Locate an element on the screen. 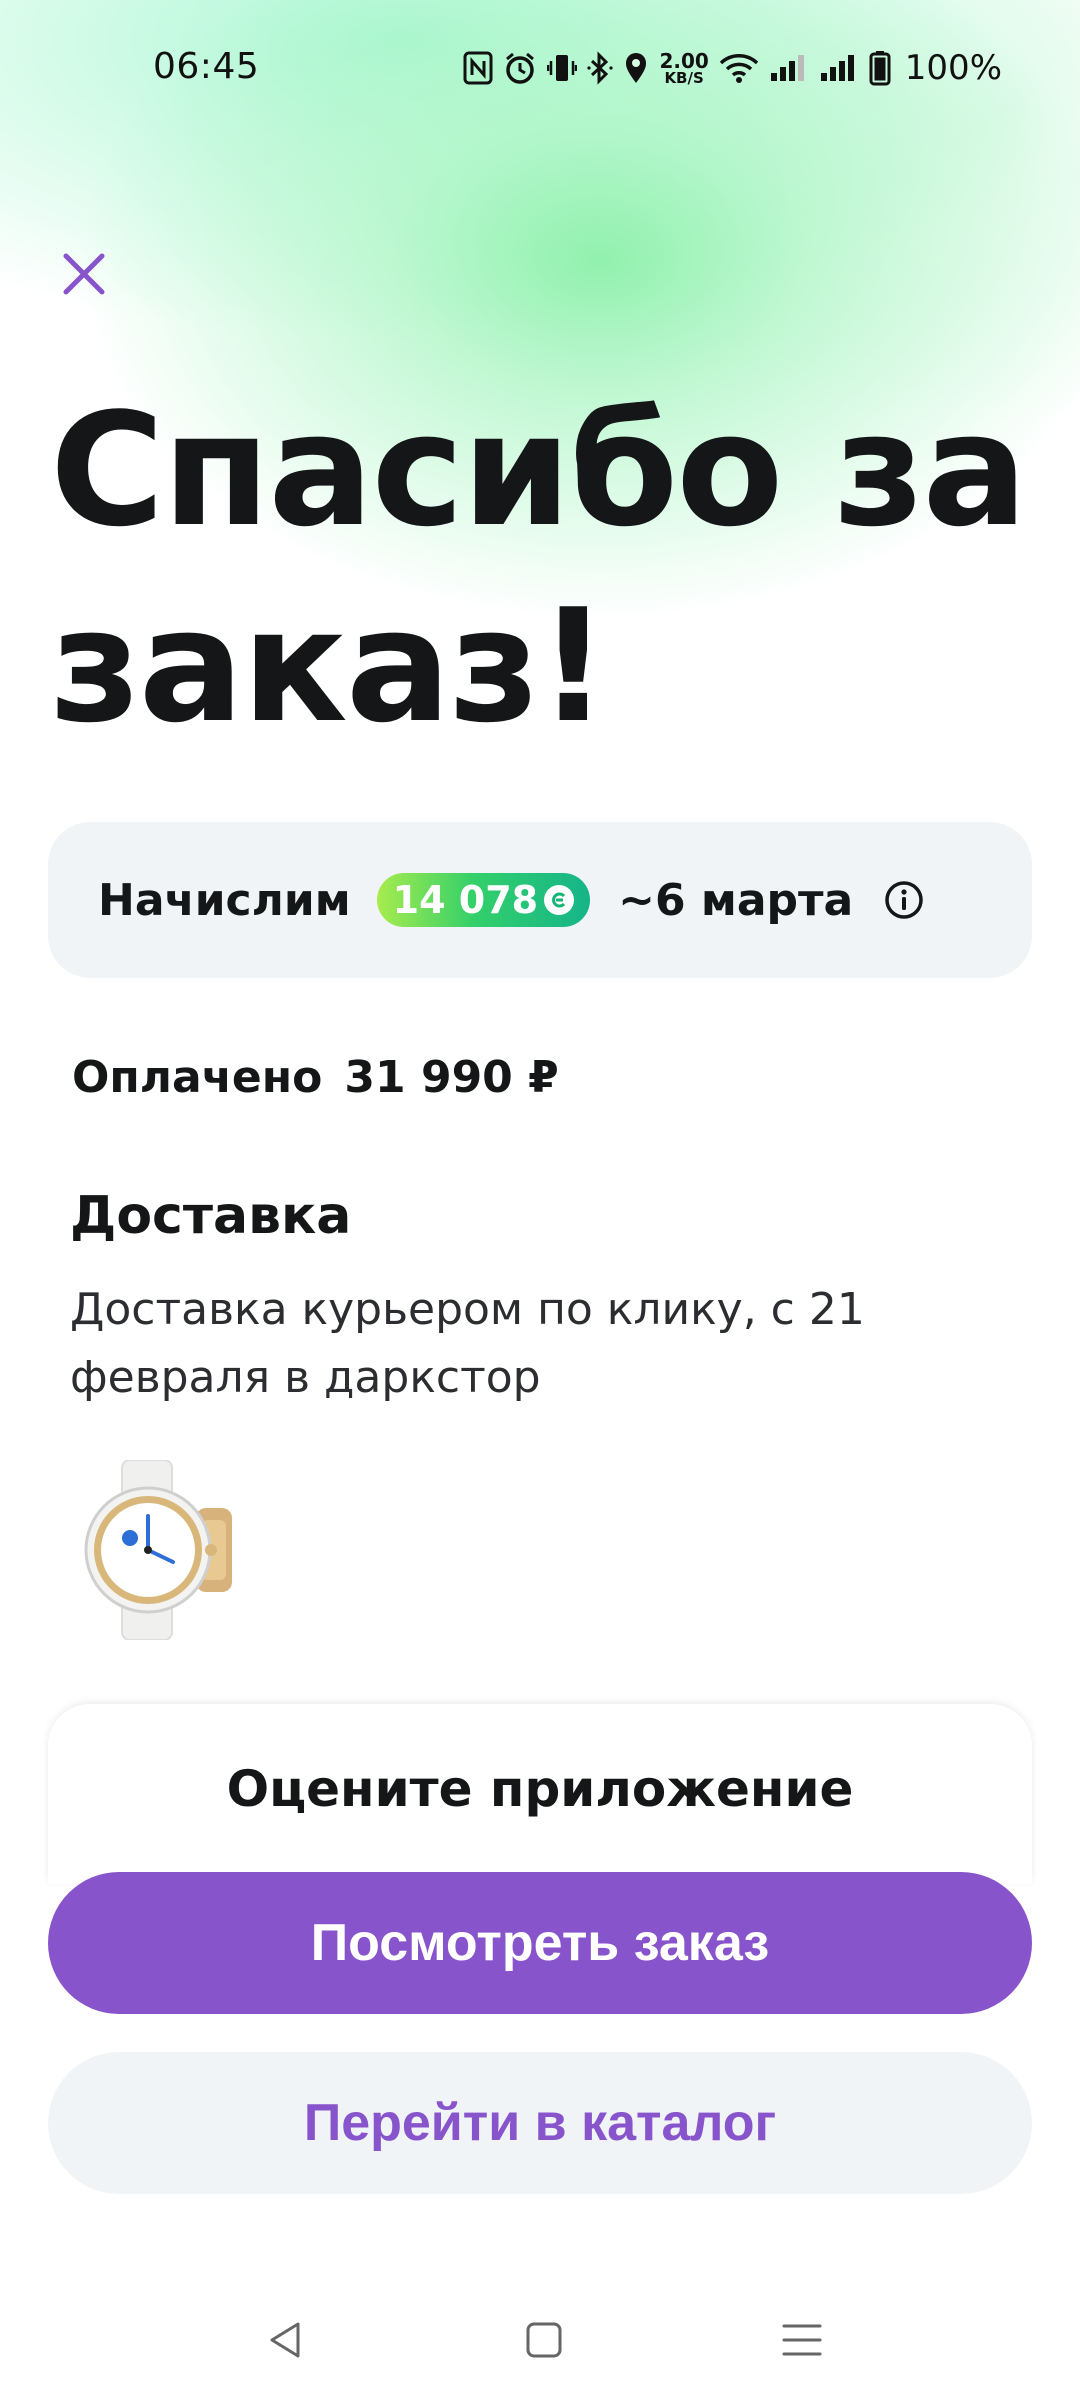 Image resolution: width=1080 pixels, height=2400 pixels. nav-back-button is located at coordinates (286, 2340).